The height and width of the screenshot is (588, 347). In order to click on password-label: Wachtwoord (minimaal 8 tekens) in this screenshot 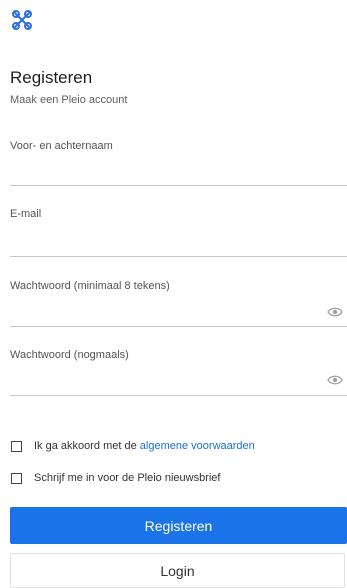, I will do `click(90, 286)`.